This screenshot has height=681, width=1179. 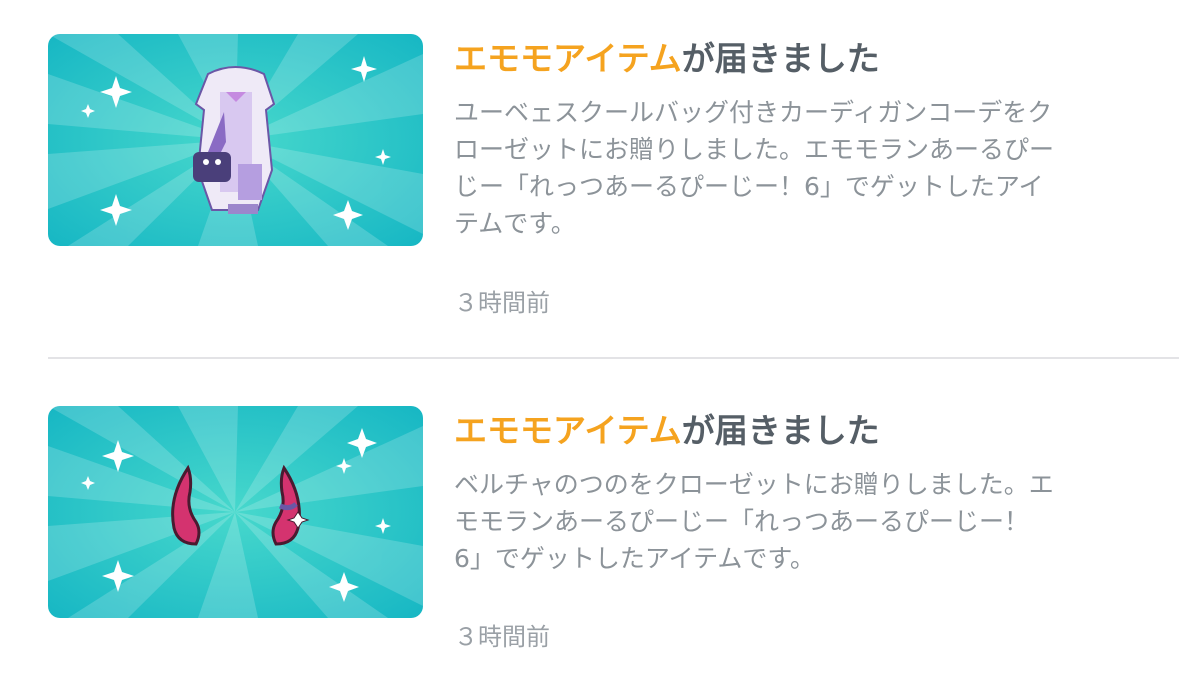 What do you see at coordinates (613, 358) in the screenshot?
I see `divider` at bounding box center [613, 358].